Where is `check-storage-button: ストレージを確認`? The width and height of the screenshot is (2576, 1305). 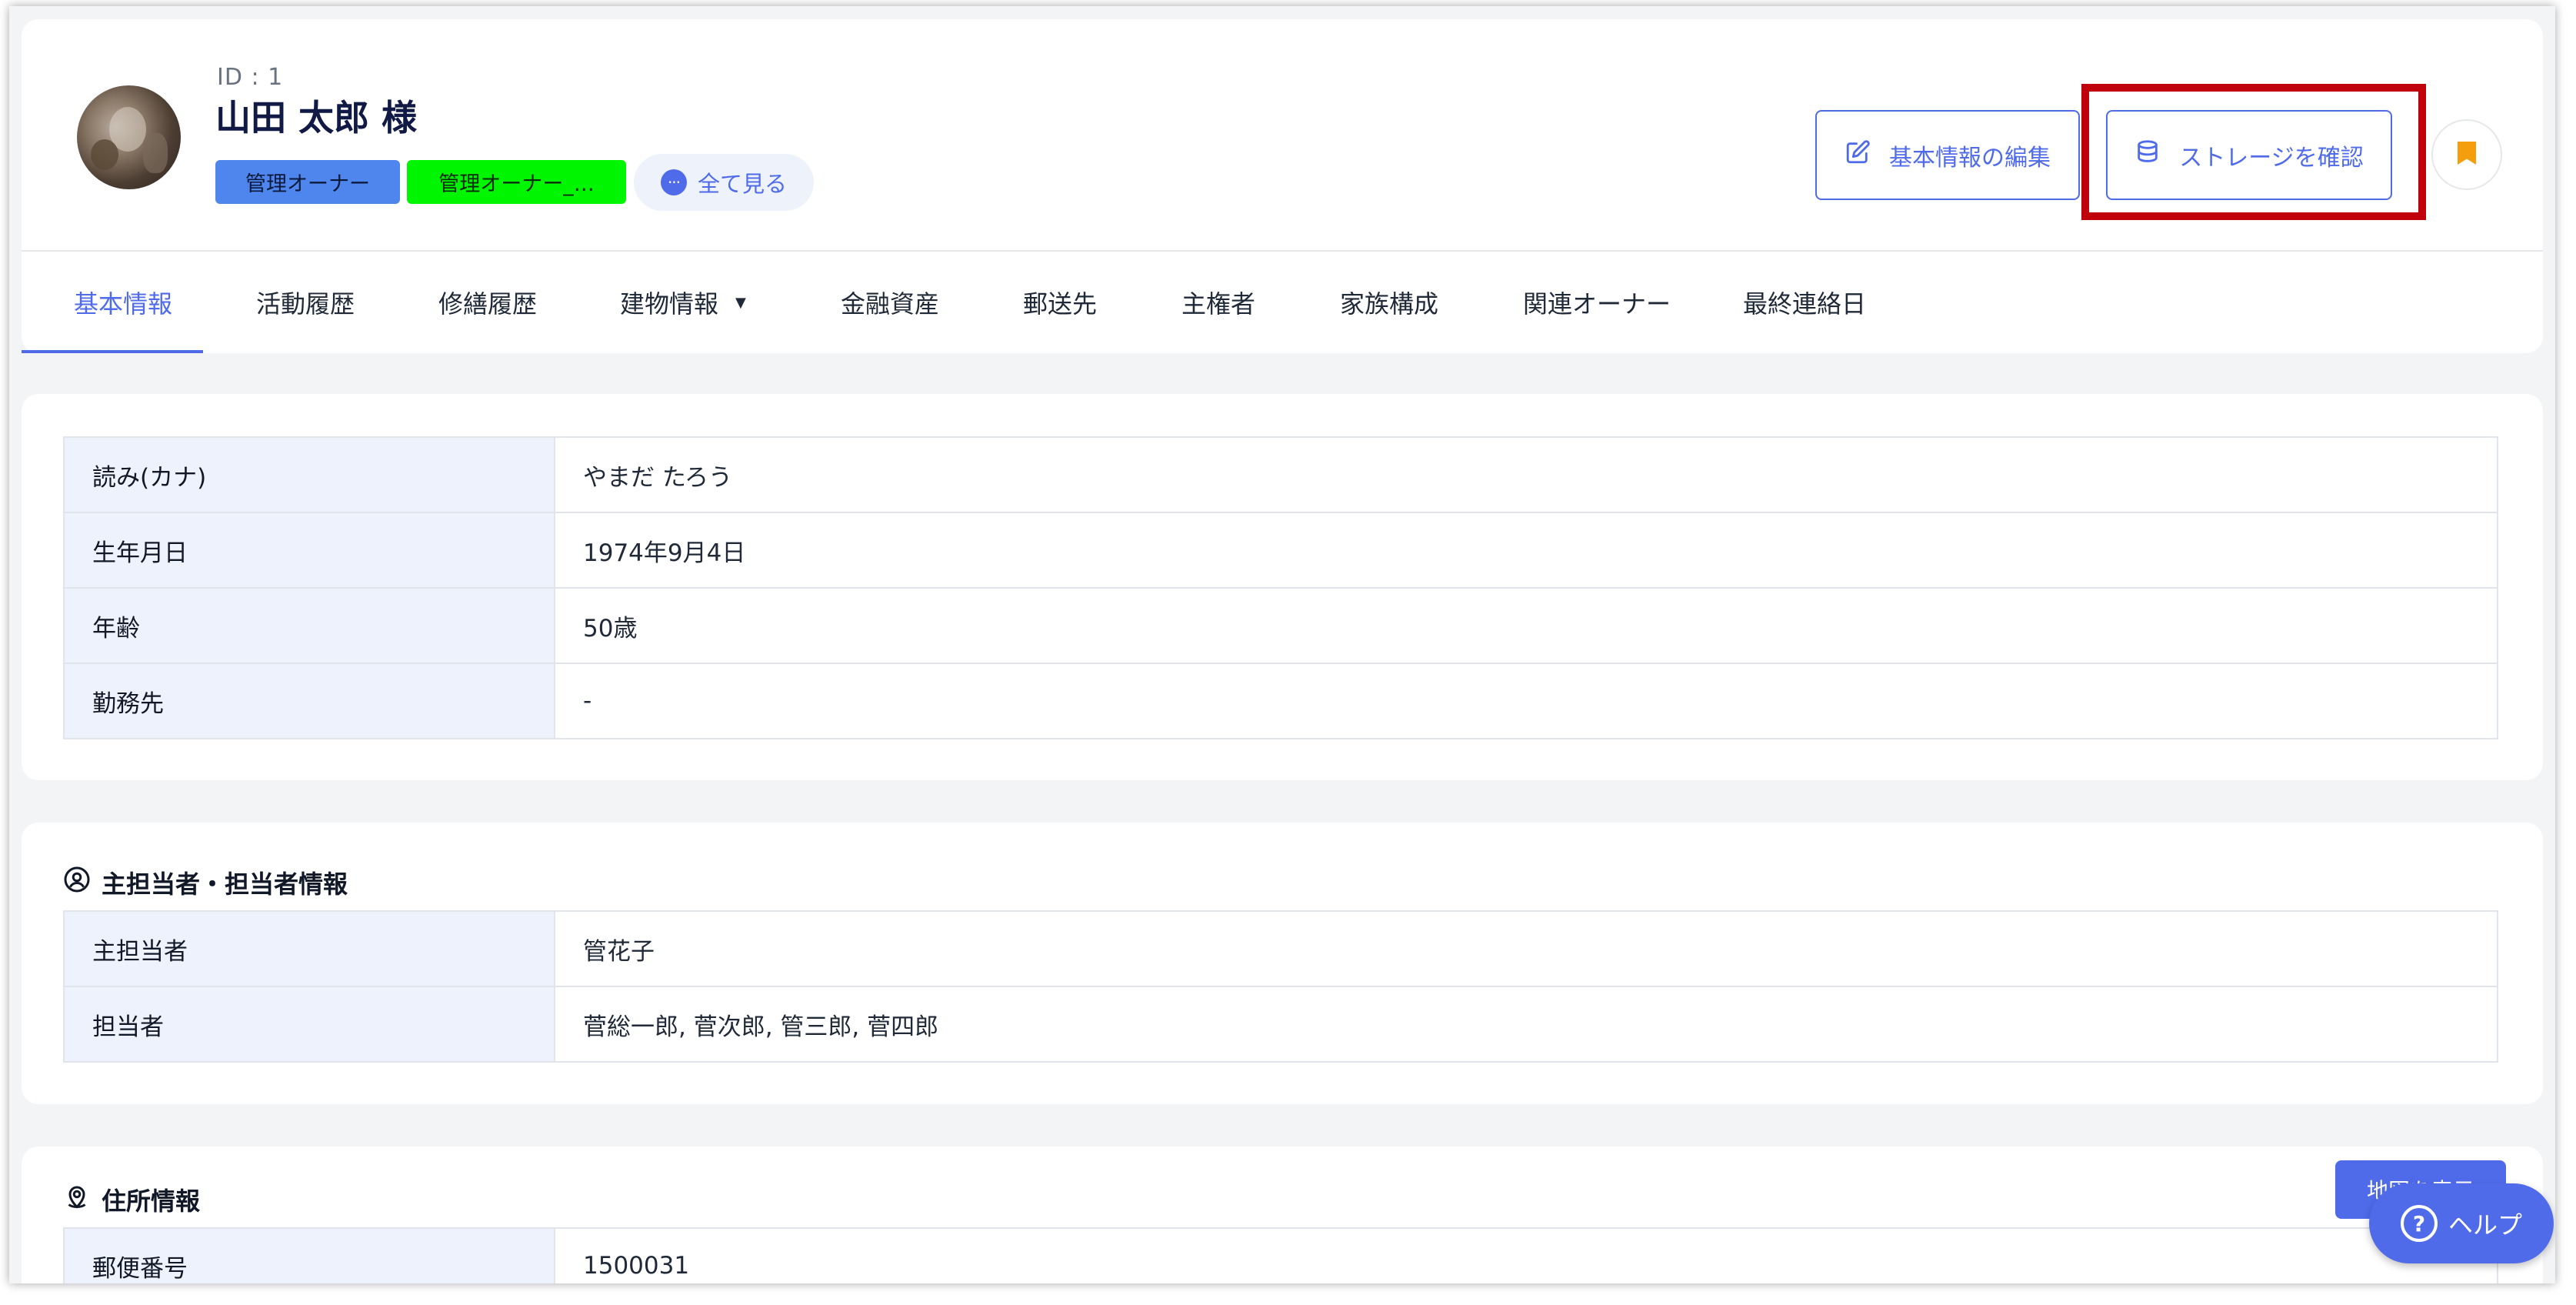 check-storage-button: ストレージを確認 is located at coordinates (2249, 155).